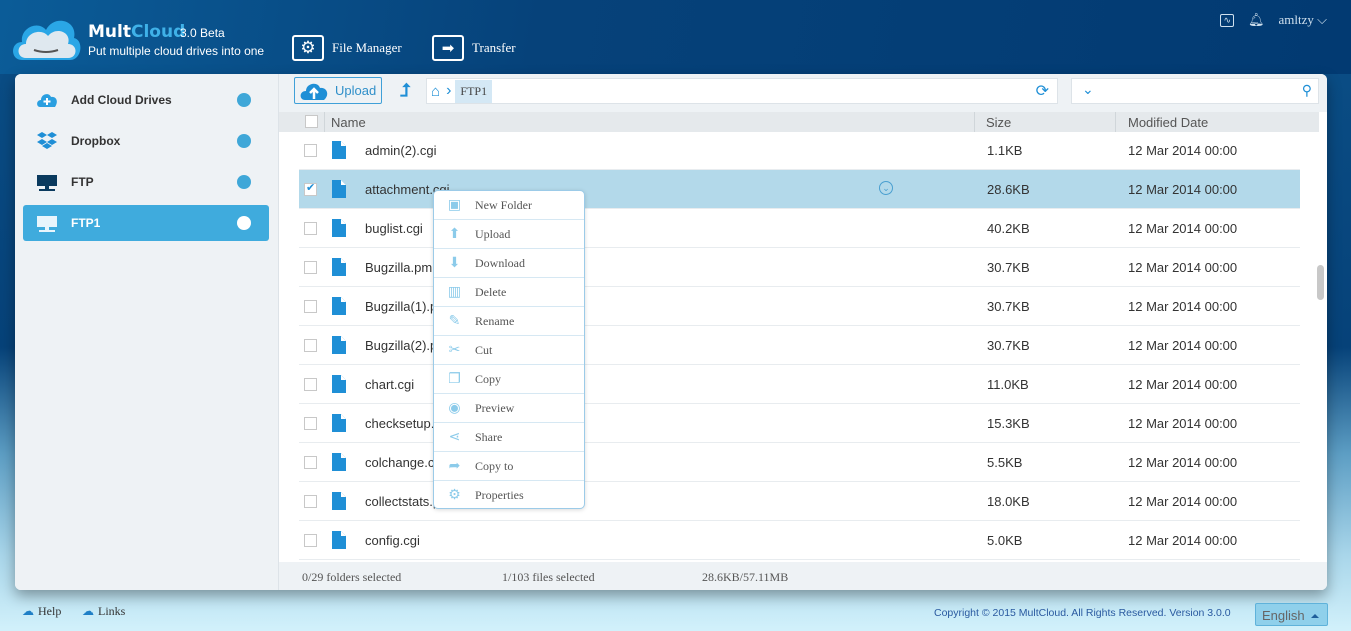  What do you see at coordinates (1291, 614) in the screenshot?
I see `language-select: English` at bounding box center [1291, 614].